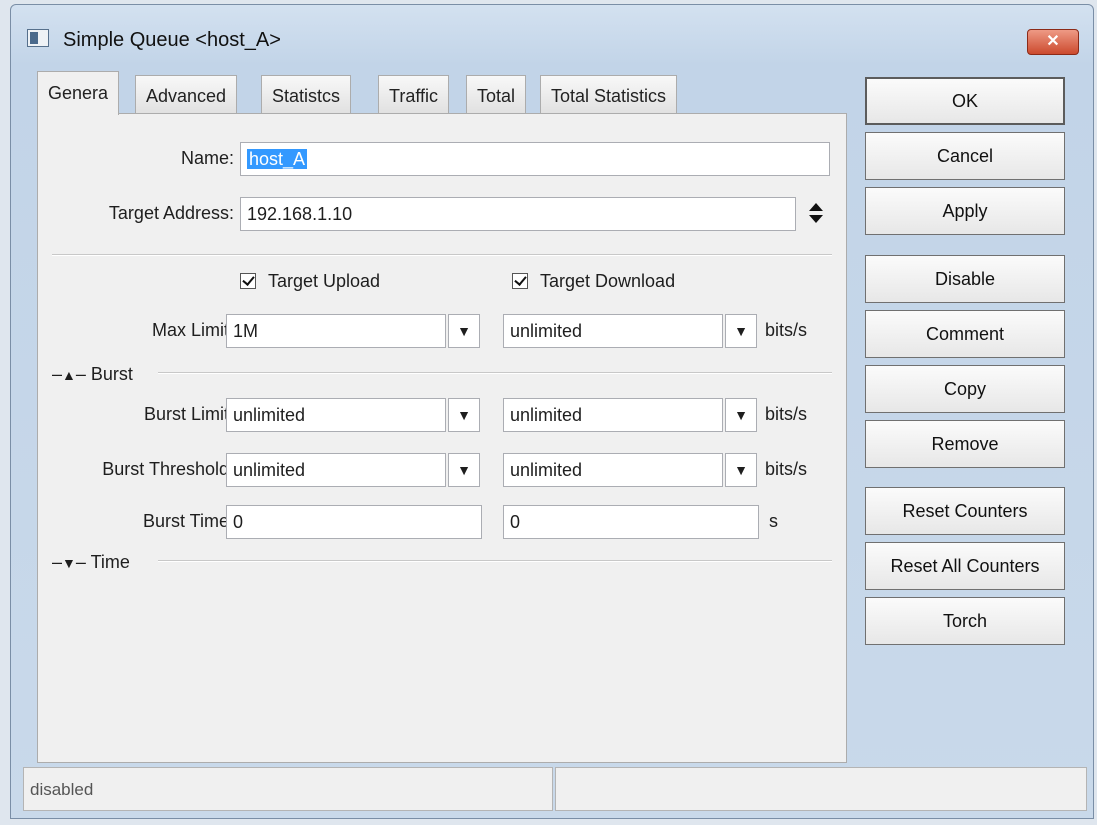 The height and width of the screenshot is (825, 1097). I want to click on comment-button: Comment, so click(965, 334).